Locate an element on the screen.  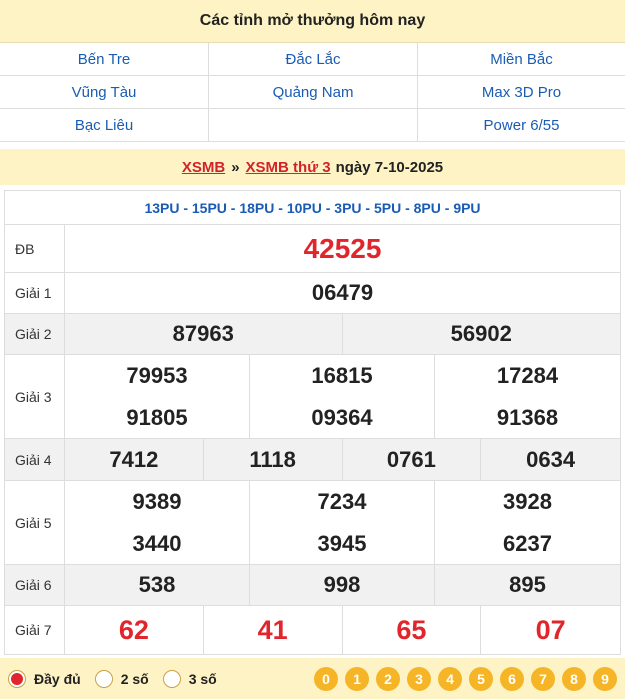
display-options-bar: Đầy đủ 2 số 3 số 0 1 2 3 4 5 6 7 8 9 is located at coordinates (312, 678).